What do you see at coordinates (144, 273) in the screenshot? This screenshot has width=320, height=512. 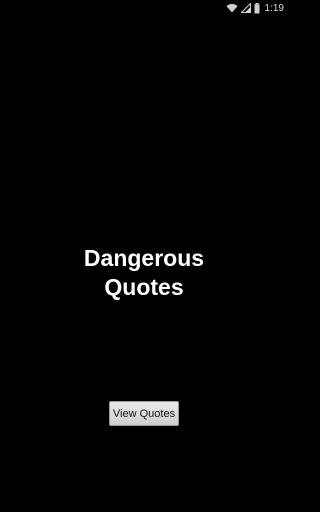 I see `app-title: Dangerous Quotes` at bounding box center [144, 273].